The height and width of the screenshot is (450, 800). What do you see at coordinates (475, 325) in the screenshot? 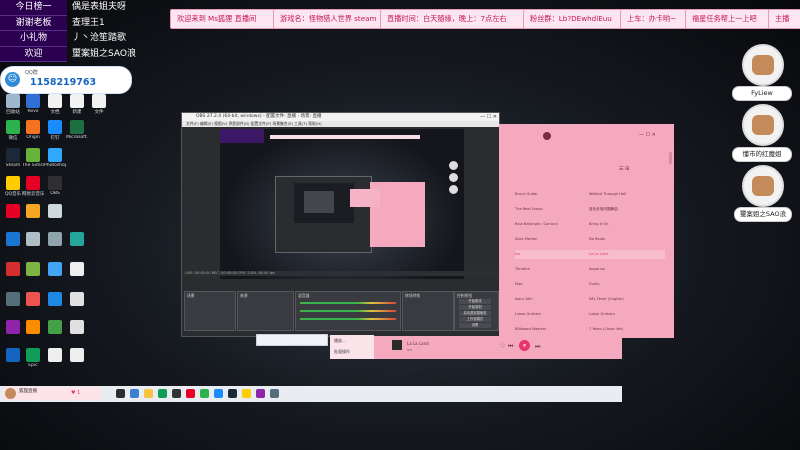
I see `settings-button: 设置` at bounding box center [475, 325].